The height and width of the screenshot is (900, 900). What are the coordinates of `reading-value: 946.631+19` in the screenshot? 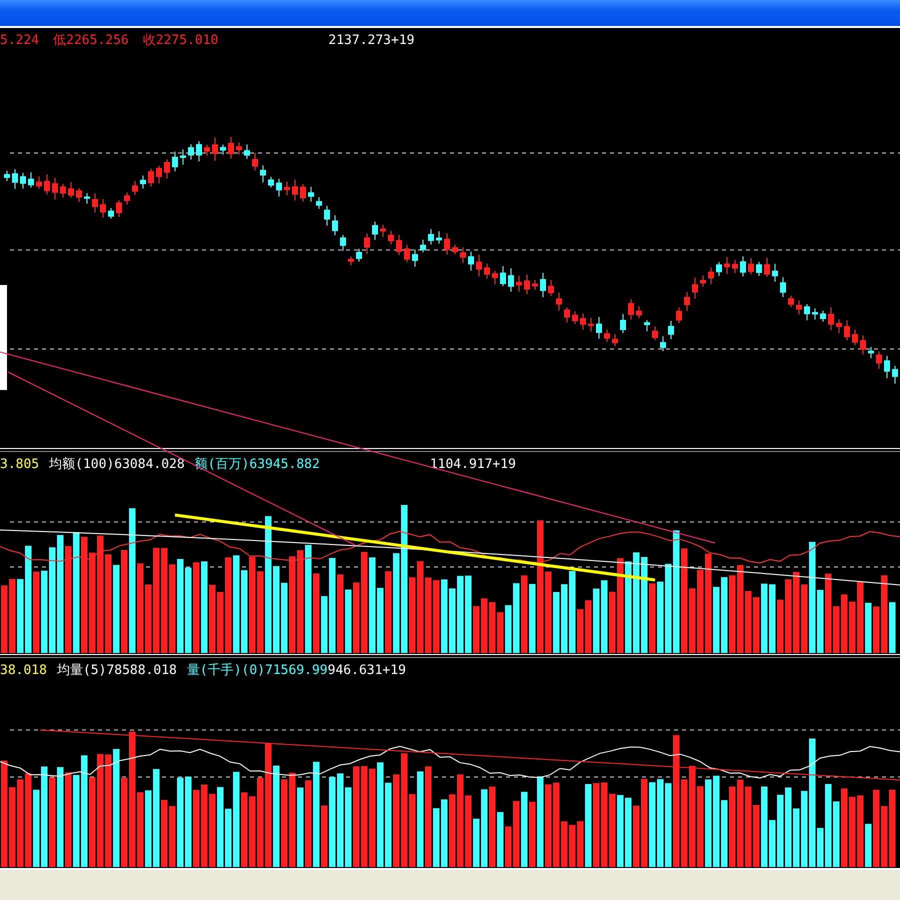 It's located at (367, 670).